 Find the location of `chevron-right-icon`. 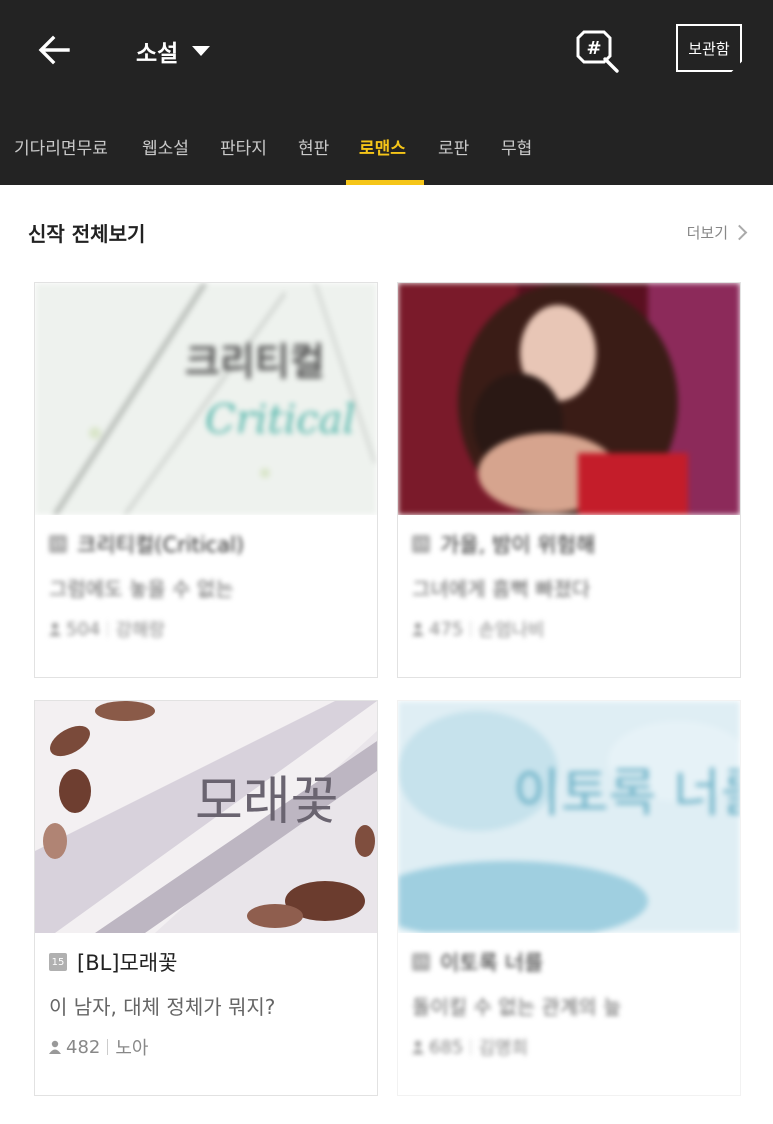

chevron-right-icon is located at coordinates (739, 232).